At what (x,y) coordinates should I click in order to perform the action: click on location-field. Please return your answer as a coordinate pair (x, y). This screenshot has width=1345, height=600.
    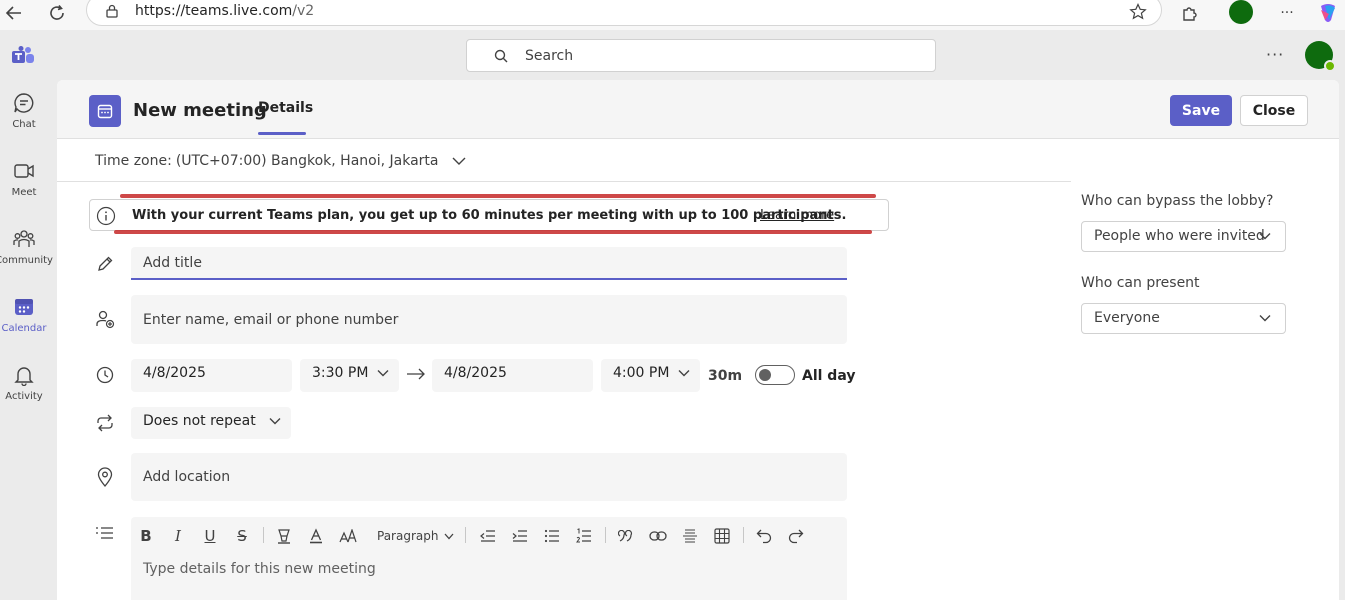
    Looking at the image, I should click on (489, 477).